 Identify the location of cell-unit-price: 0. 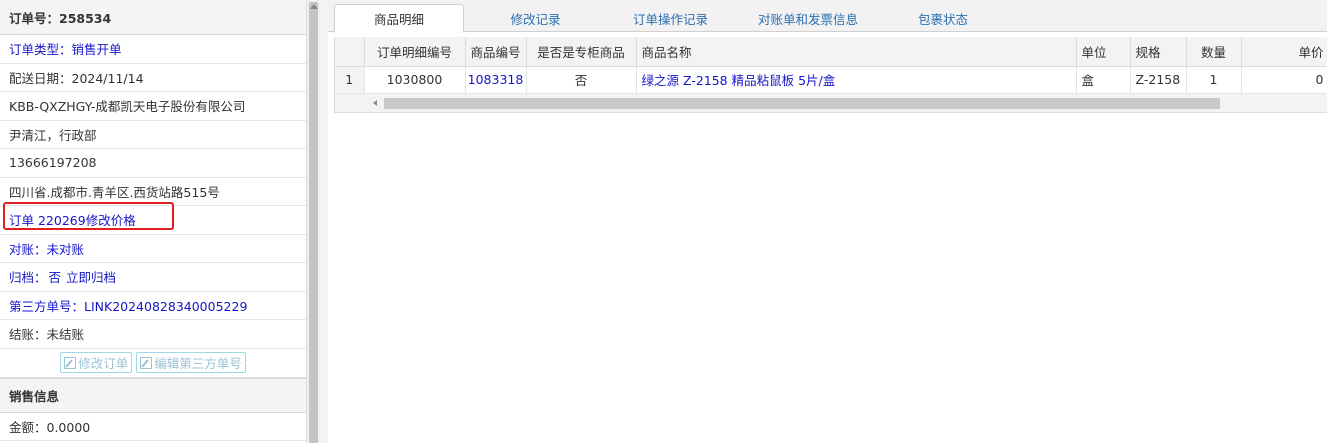
(1284, 80).